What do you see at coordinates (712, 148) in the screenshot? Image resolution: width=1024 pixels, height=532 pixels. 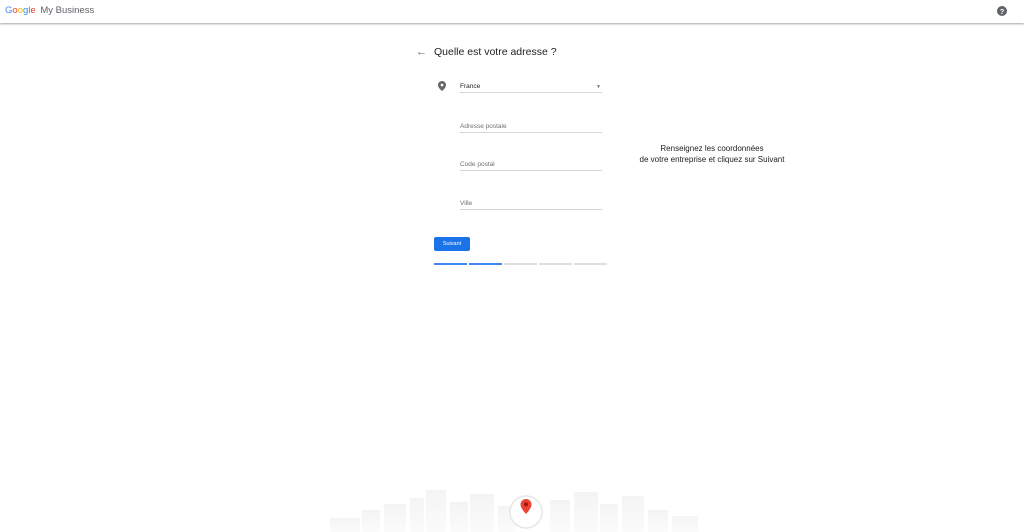 I see `instruction-line-1: Renseignez les coordonnées` at bounding box center [712, 148].